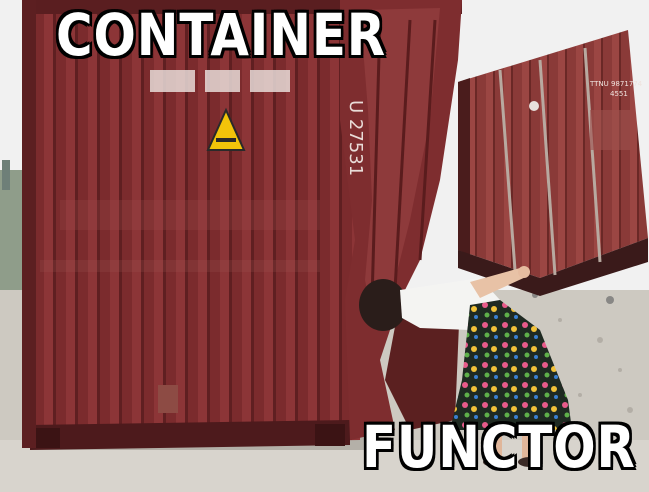 This screenshot has width=649, height=492. What do you see at coordinates (355, 138) in the screenshot?
I see `left-container-id-text: U 27531` at bounding box center [355, 138].